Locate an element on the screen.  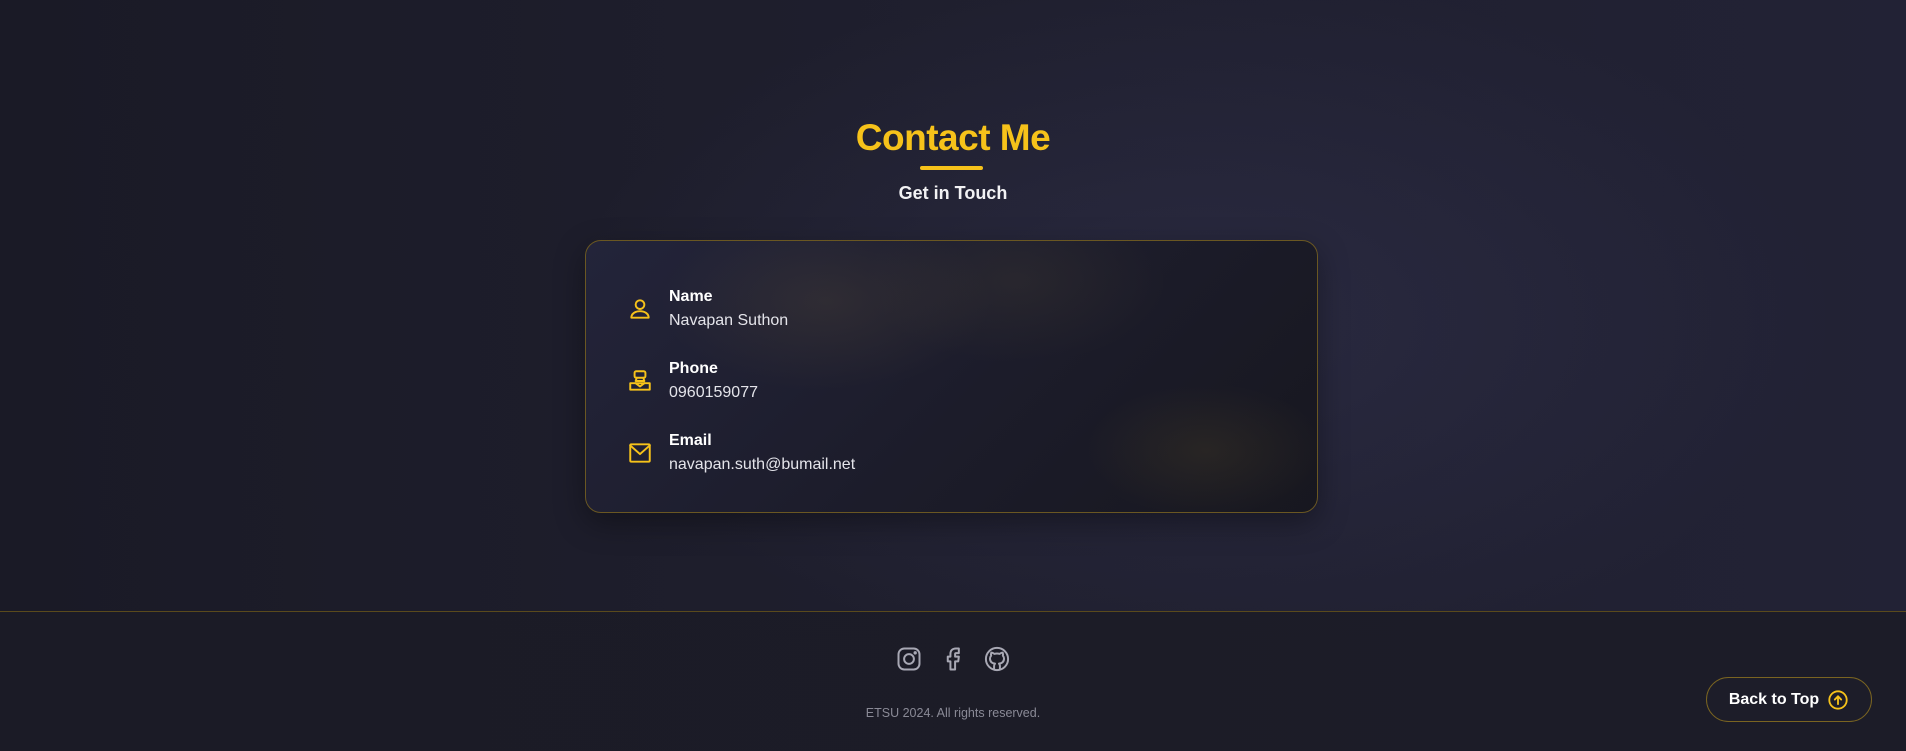
email-value: navapan.suth@bumail.net is located at coordinates (762, 464).